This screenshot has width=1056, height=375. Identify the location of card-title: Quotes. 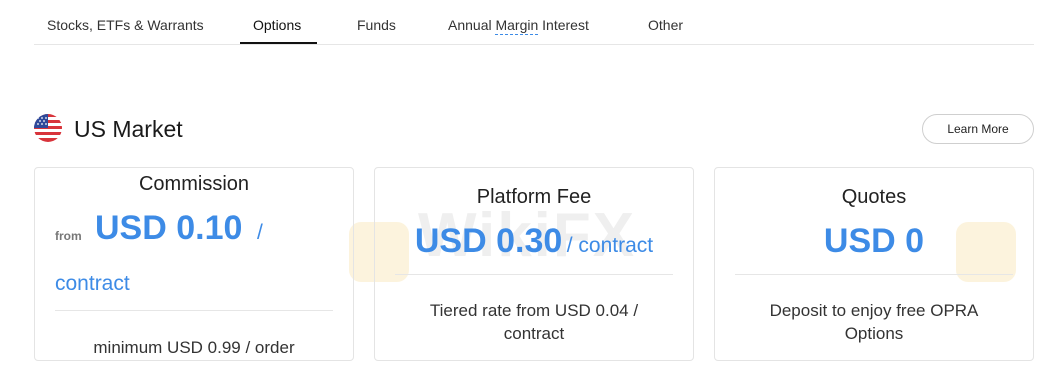
(874, 197).